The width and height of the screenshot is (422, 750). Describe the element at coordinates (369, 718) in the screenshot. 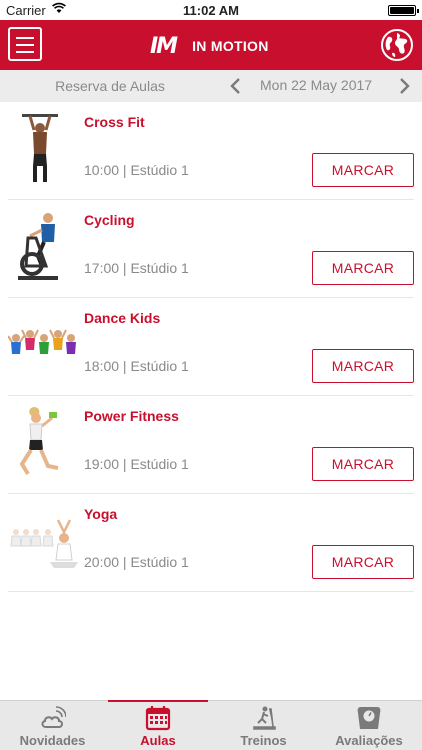

I see `scale-icon` at that location.